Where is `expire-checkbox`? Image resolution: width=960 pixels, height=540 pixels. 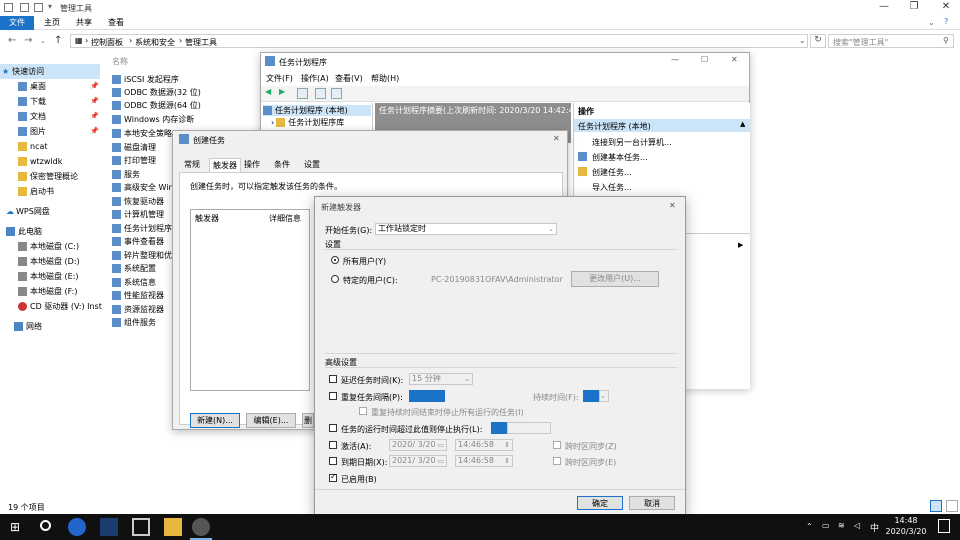
expire-checkbox is located at coordinates (333, 461).